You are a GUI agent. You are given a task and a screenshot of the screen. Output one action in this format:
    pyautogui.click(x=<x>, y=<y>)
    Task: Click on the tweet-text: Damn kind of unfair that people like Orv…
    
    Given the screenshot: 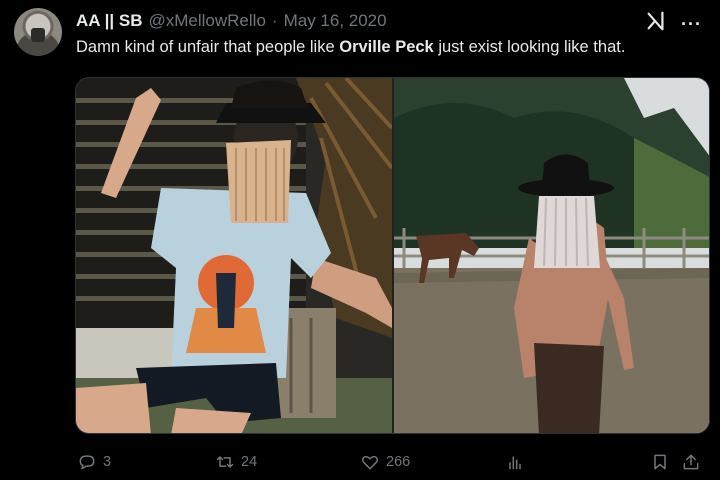 What is the action you would take?
    pyautogui.click(x=350, y=47)
    